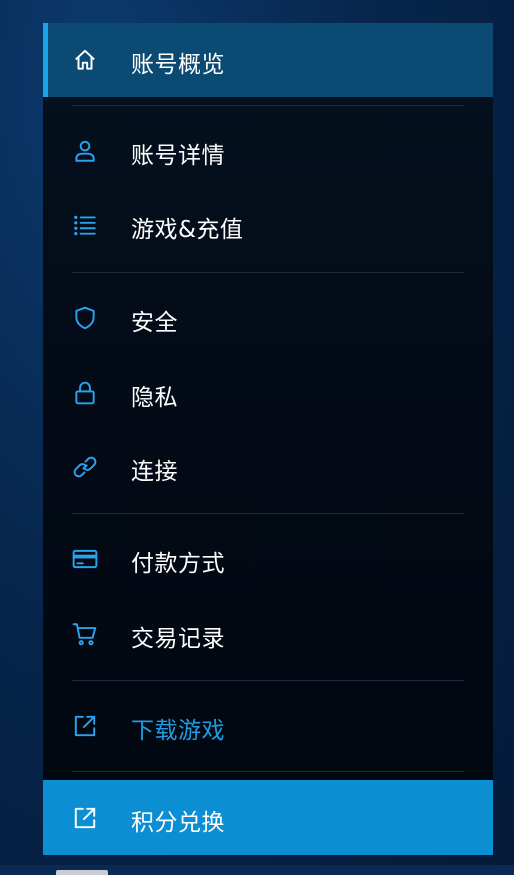 This screenshot has height=875, width=514. I want to click on nav-item-connections: 连接, so click(268, 467).